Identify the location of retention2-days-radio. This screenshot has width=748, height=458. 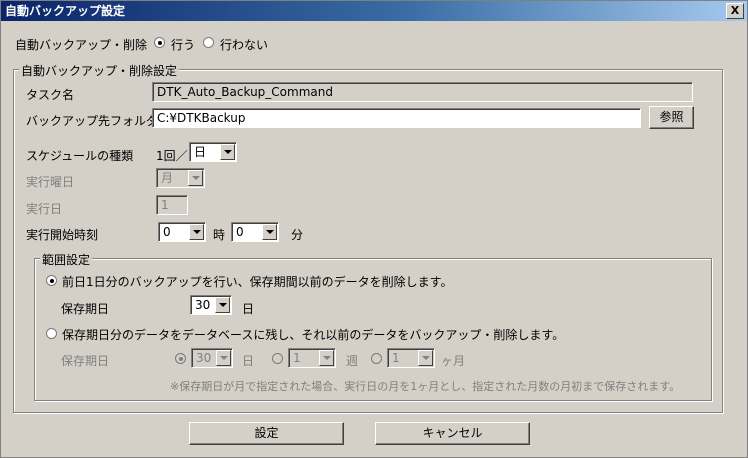
(180, 358).